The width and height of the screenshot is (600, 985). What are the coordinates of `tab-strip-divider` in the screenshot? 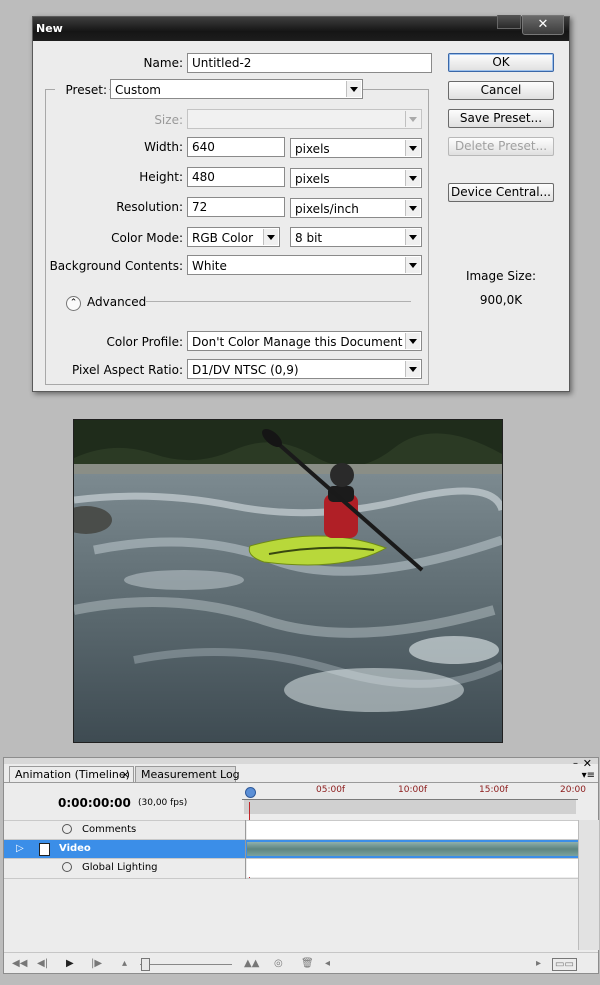 It's located at (301, 782).